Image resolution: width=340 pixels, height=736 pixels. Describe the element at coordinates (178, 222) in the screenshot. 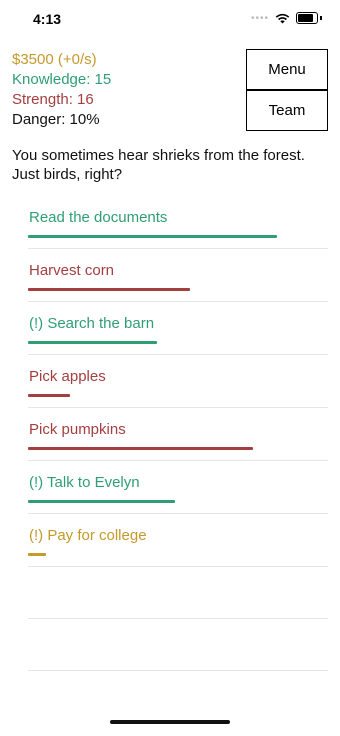

I see `action-read-documents: Read the documents` at that location.